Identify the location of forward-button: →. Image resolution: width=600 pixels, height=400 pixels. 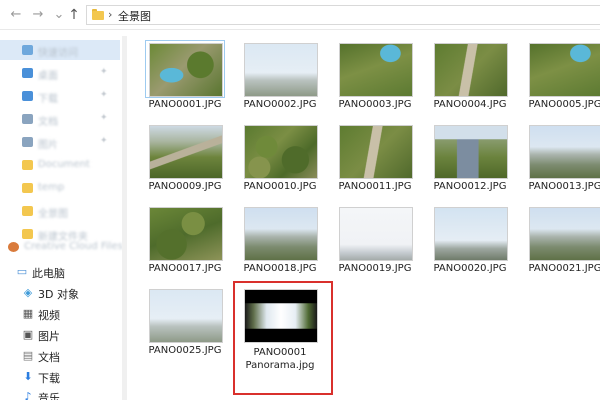
(38, 15).